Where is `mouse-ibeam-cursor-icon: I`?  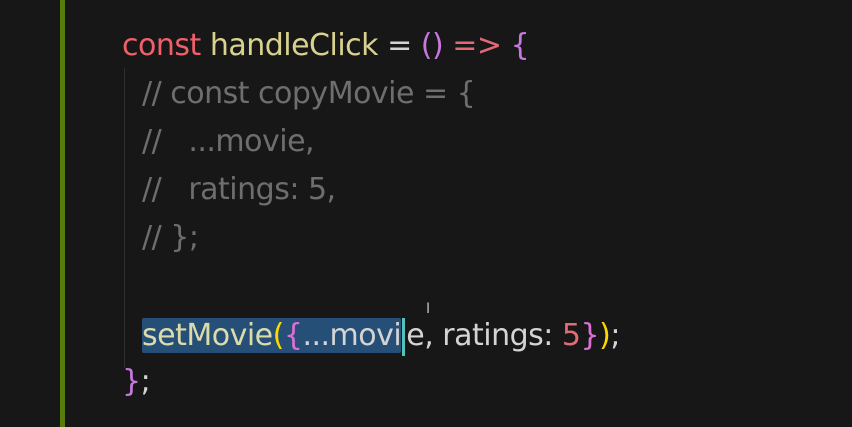 mouse-ibeam-cursor-icon: I is located at coordinates (428, 309).